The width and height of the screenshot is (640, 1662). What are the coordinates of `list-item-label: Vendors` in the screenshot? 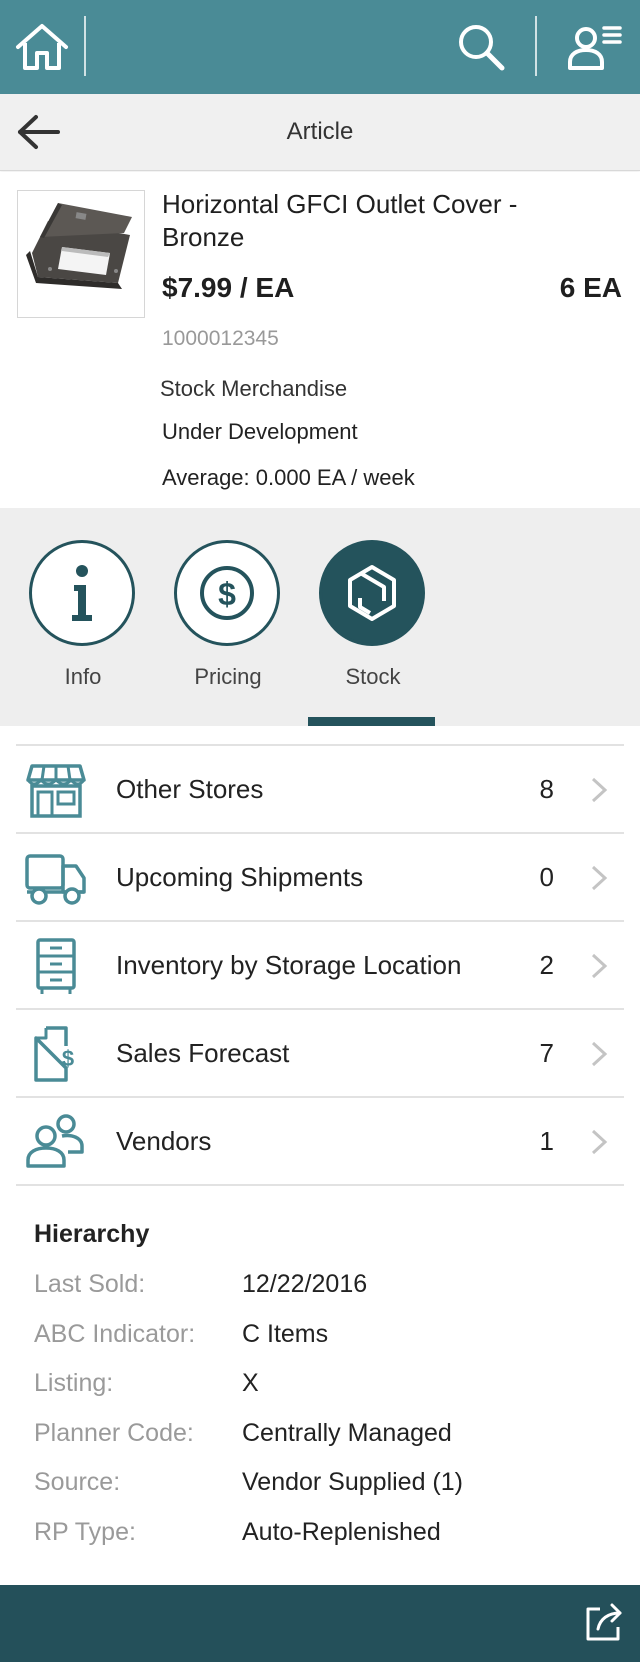 It's located at (164, 1141).